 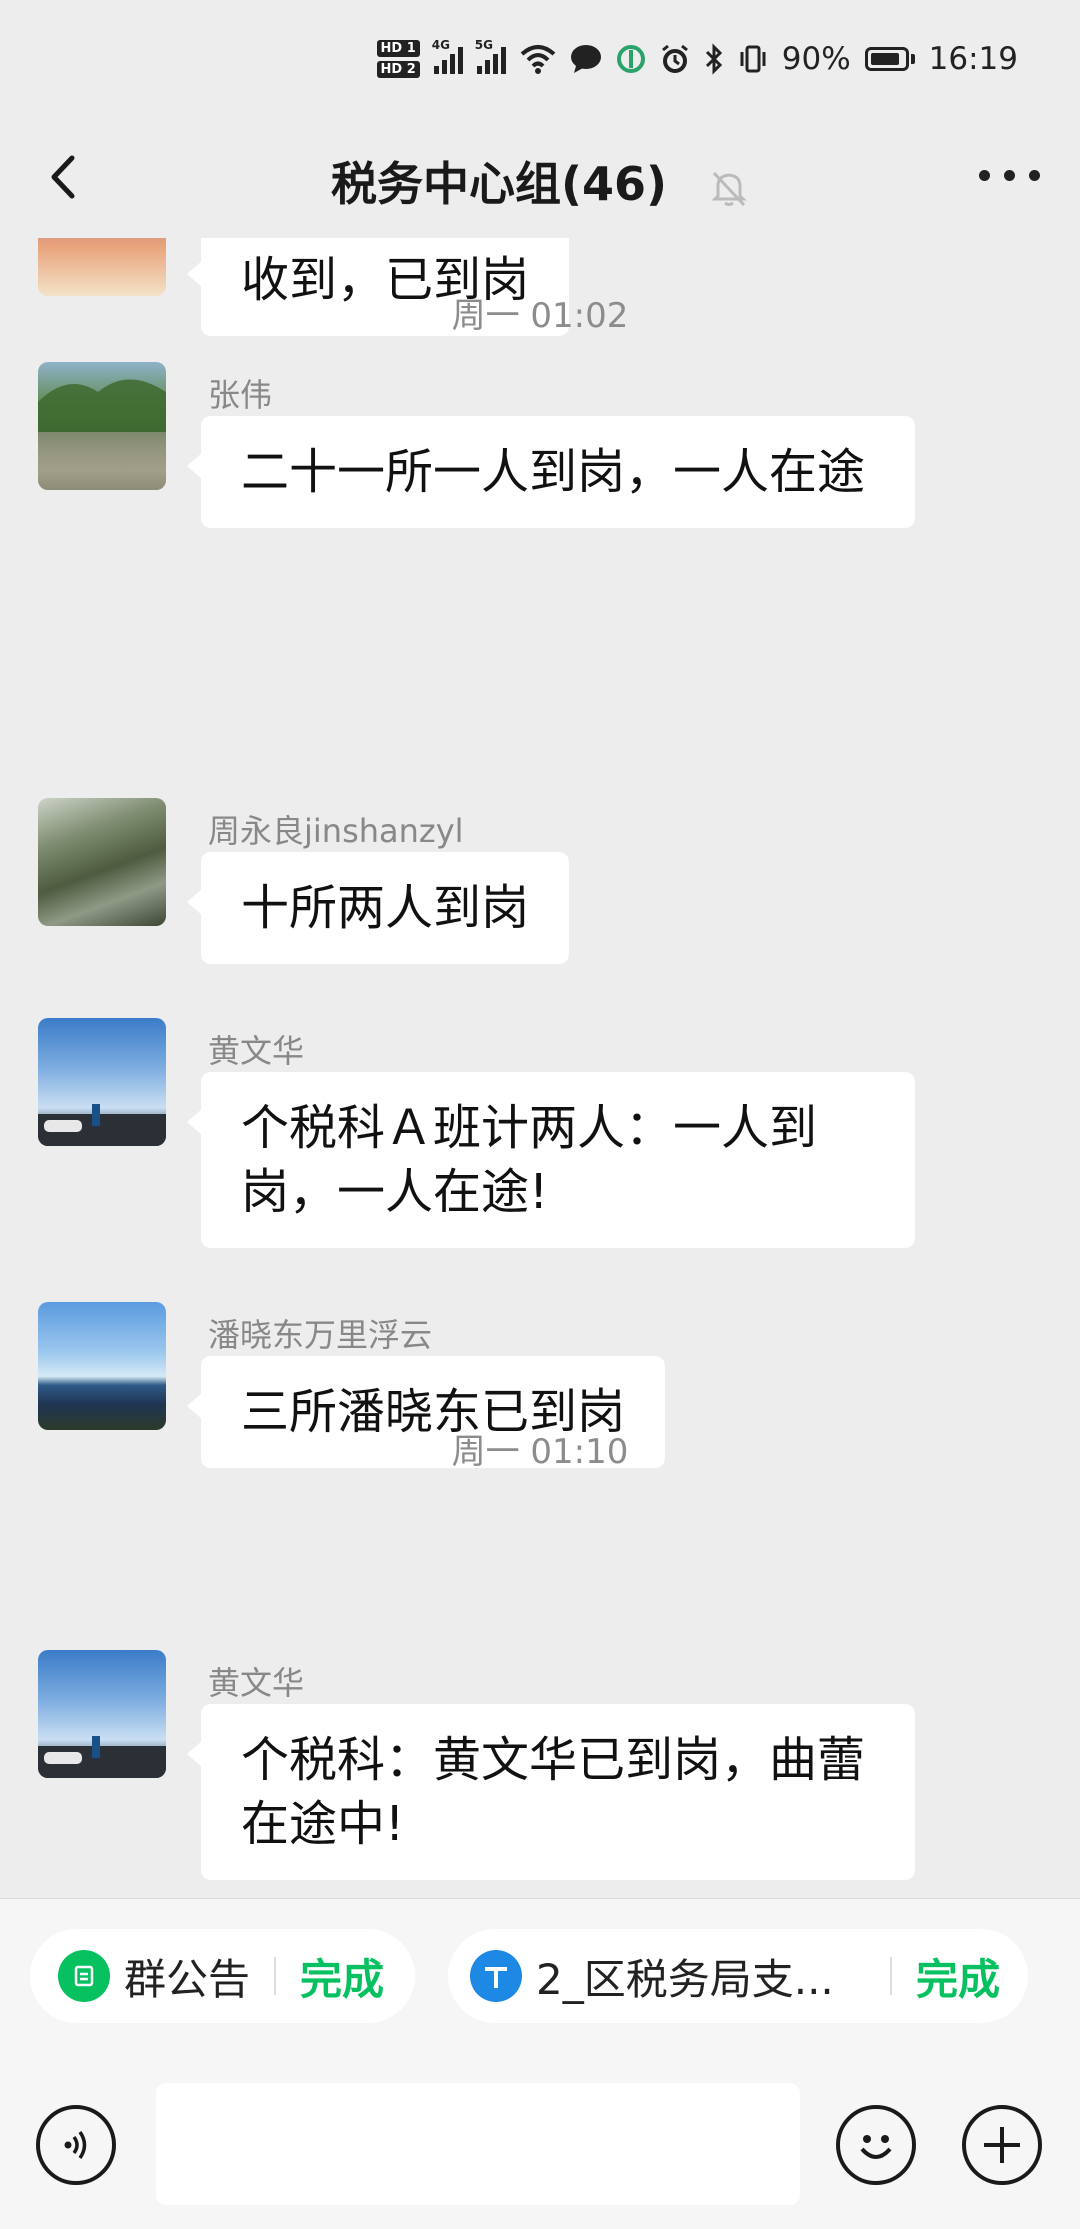 What do you see at coordinates (490, 56) in the screenshot?
I see `signal-icon-5g: 5G` at bounding box center [490, 56].